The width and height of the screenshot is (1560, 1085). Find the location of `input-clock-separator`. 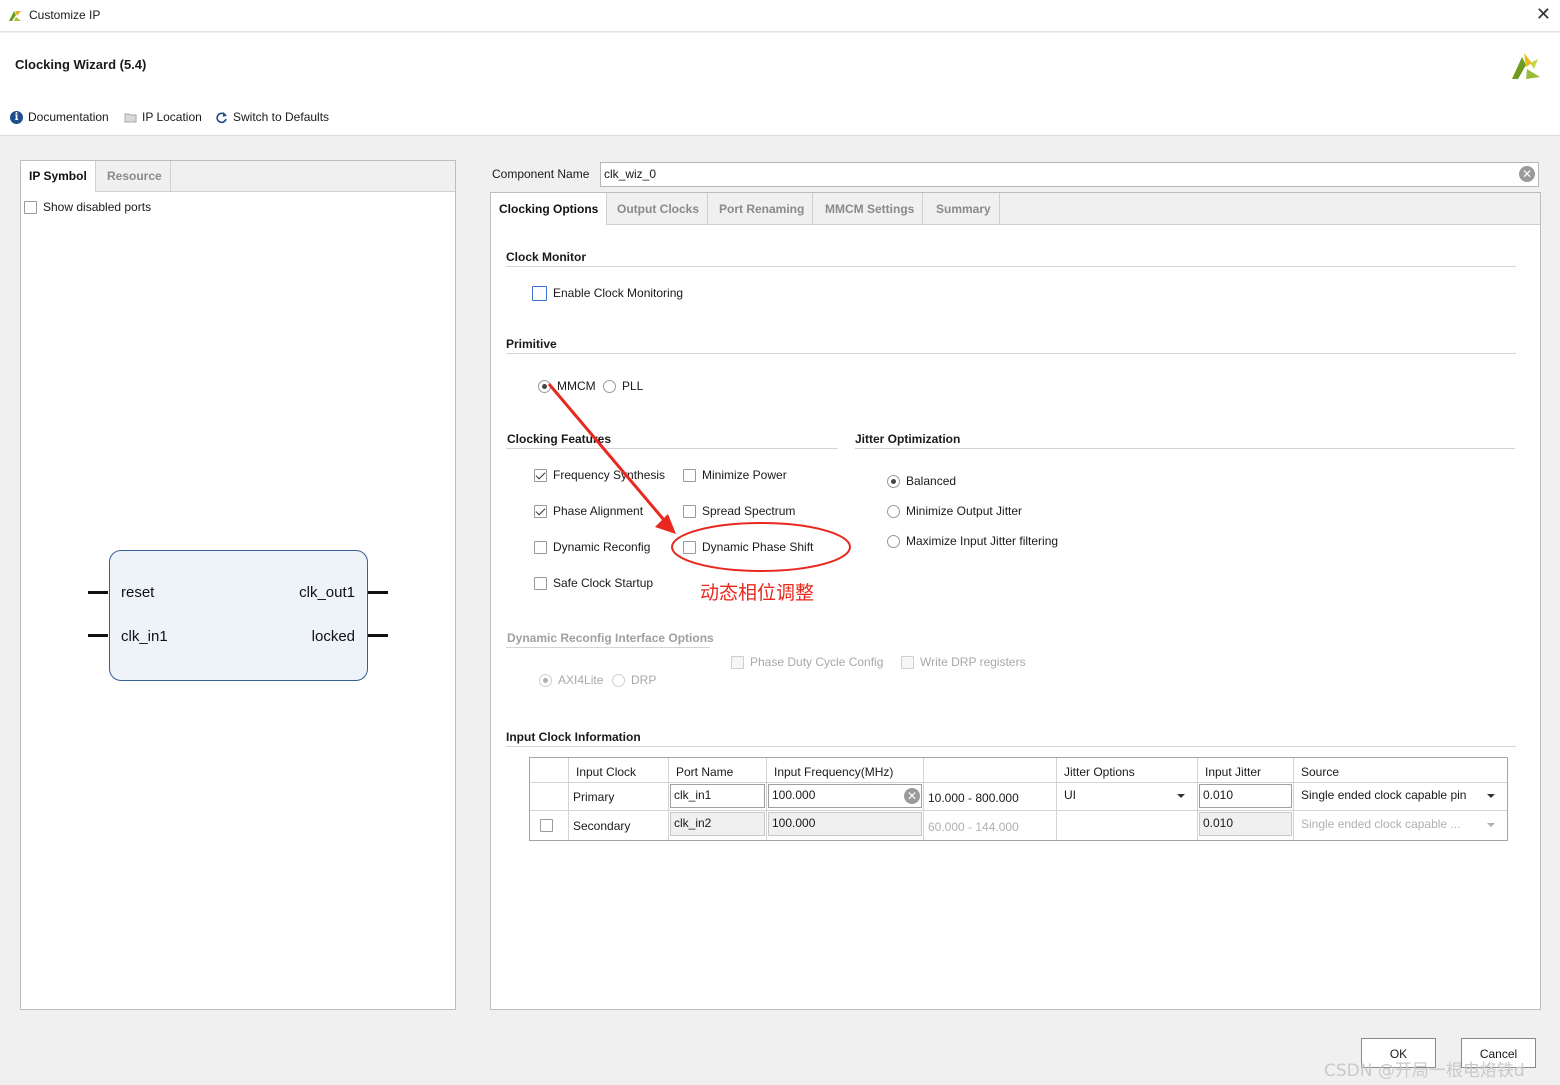

input-clock-separator is located at coordinates (1011, 746).